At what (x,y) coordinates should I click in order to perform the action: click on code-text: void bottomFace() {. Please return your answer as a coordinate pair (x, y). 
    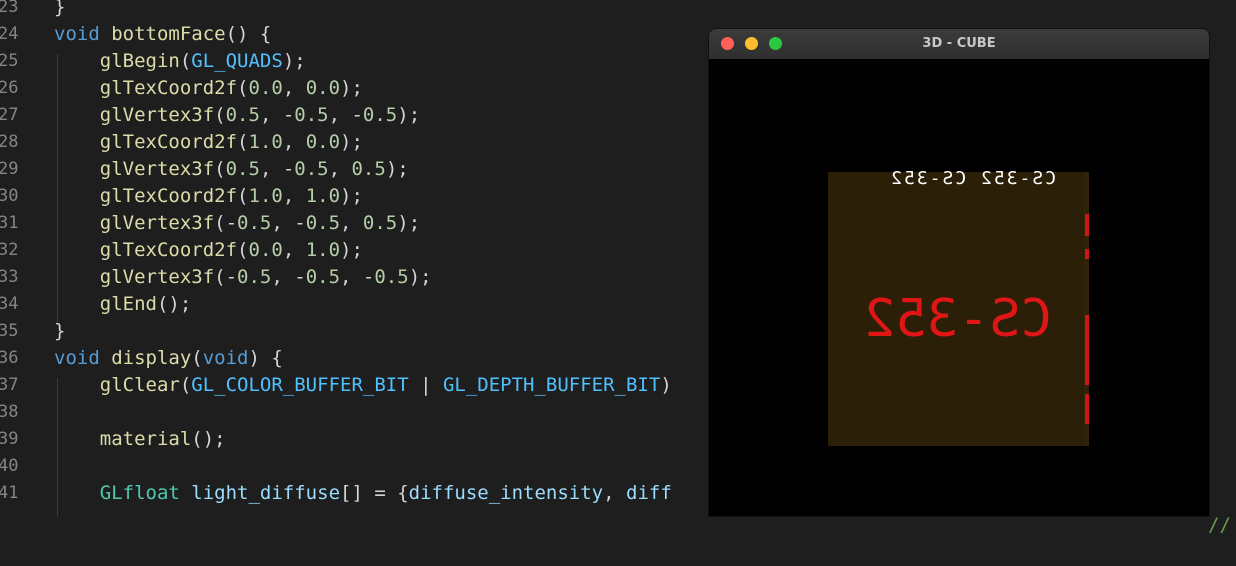
    Looking at the image, I should click on (162, 34).